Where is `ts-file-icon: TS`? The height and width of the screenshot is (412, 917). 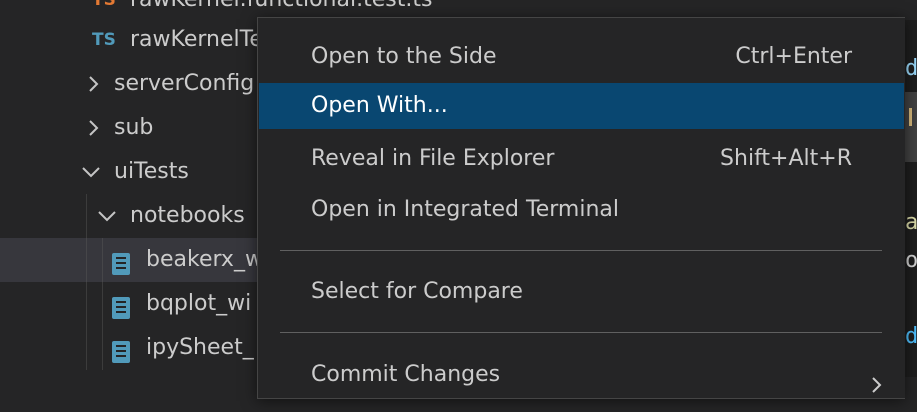
ts-file-icon: TS is located at coordinates (104, 40).